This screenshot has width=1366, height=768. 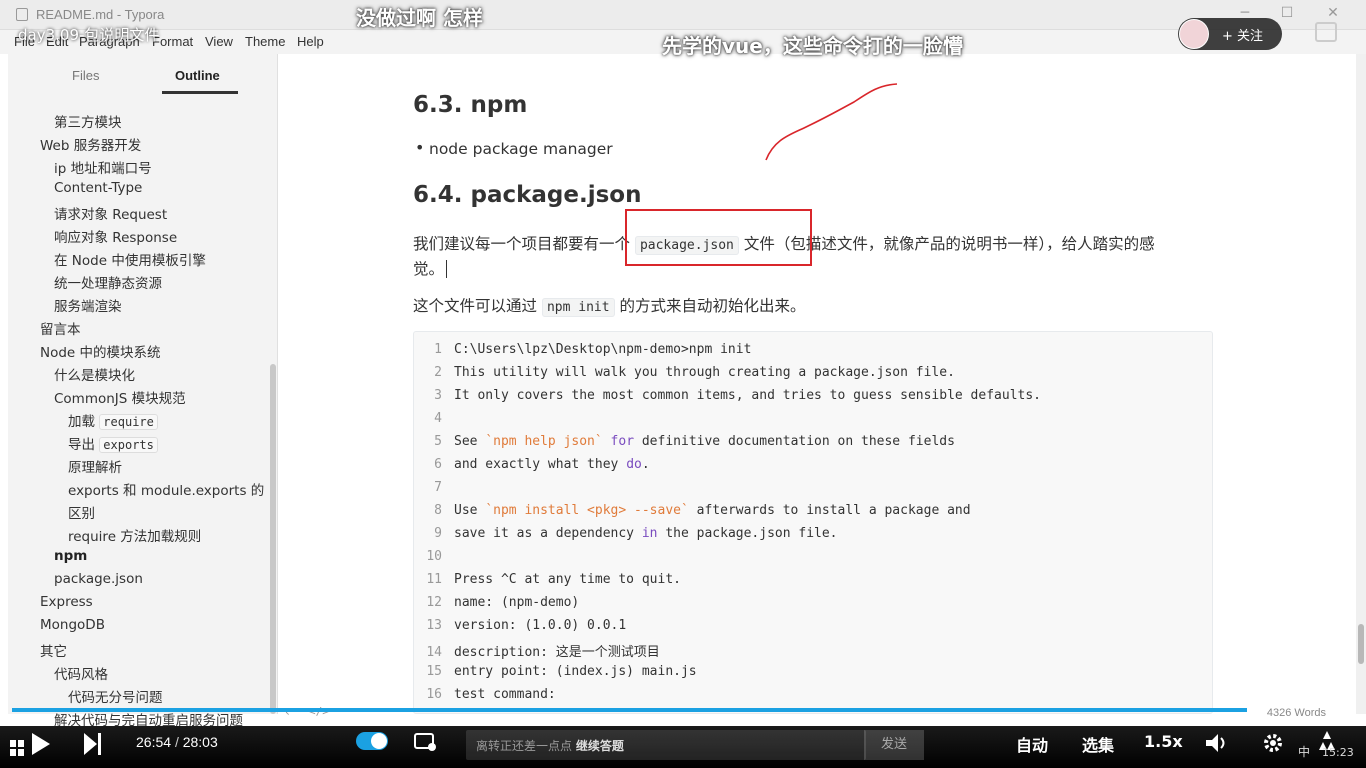 I want to click on outline-item: 什么是模块化, so click(x=94, y=374).